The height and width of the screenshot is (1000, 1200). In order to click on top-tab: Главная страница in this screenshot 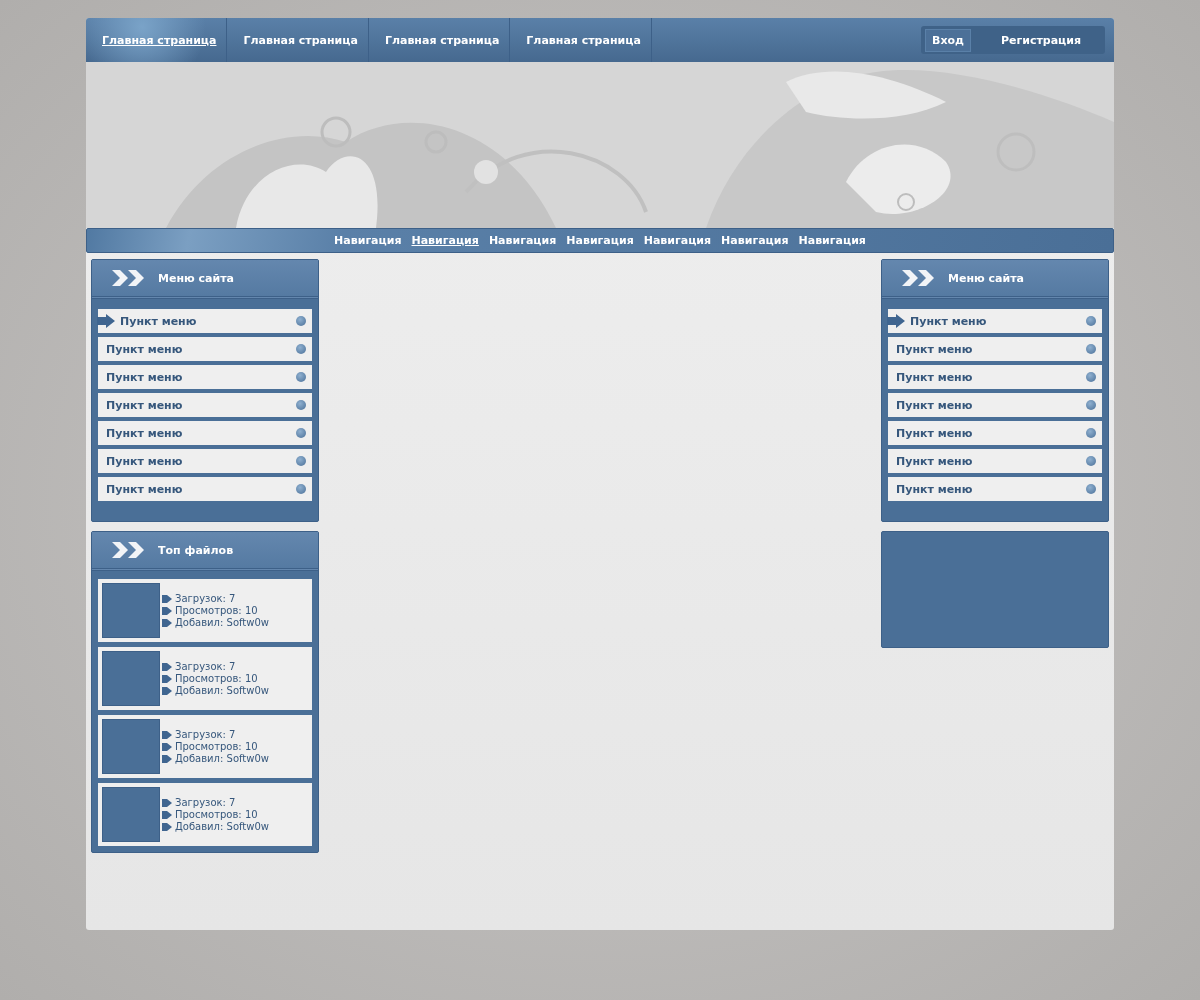, I will do `click(157, 40)`.